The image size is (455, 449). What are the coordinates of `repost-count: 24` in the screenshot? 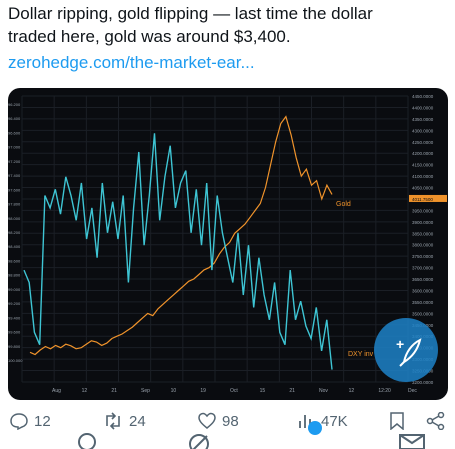 It's located at (137, 421).